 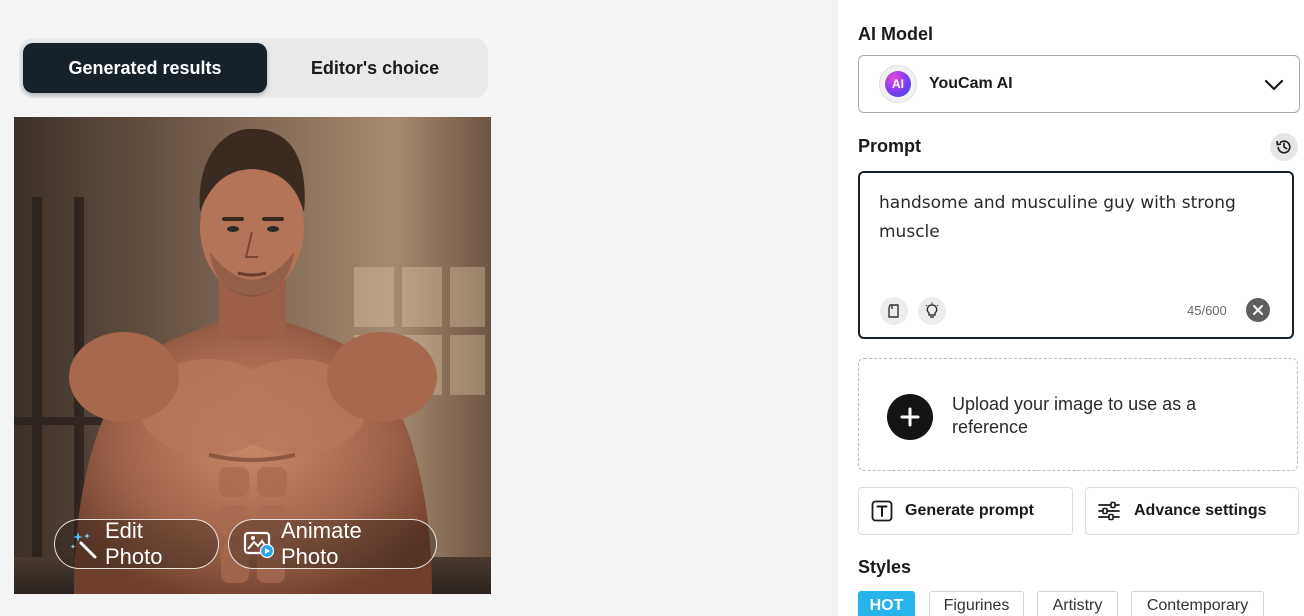 I want to click on model-logo-text: AI, so click(x=898, y=84).